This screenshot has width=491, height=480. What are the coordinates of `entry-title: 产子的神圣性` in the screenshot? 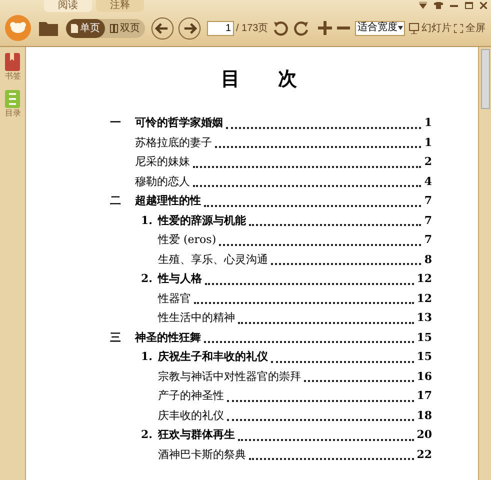 It's located at (191, 396).